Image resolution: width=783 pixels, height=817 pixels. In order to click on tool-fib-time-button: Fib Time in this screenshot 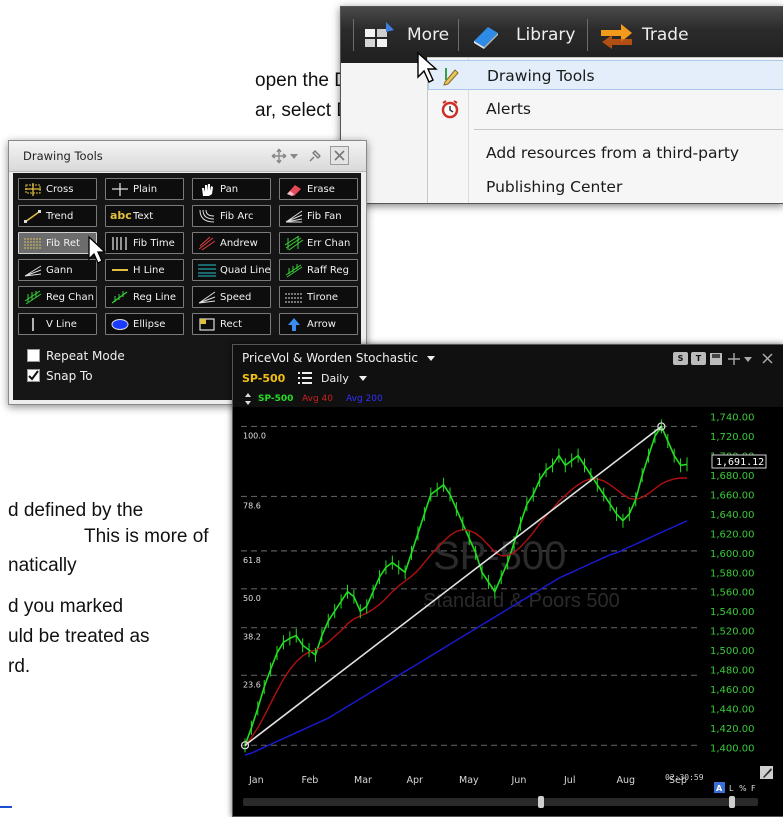, I will do `click(144, 243)`.